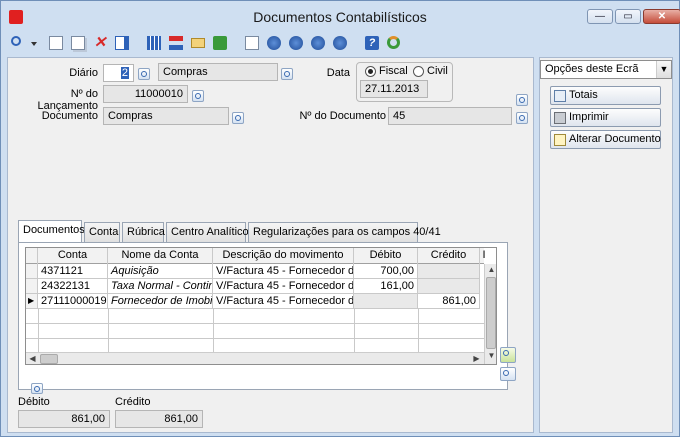 The height and width of the screenshot is (437, 680). Describe the element at coordinates (560, 118) in the screenshot. I see `printer-icon` at that location.